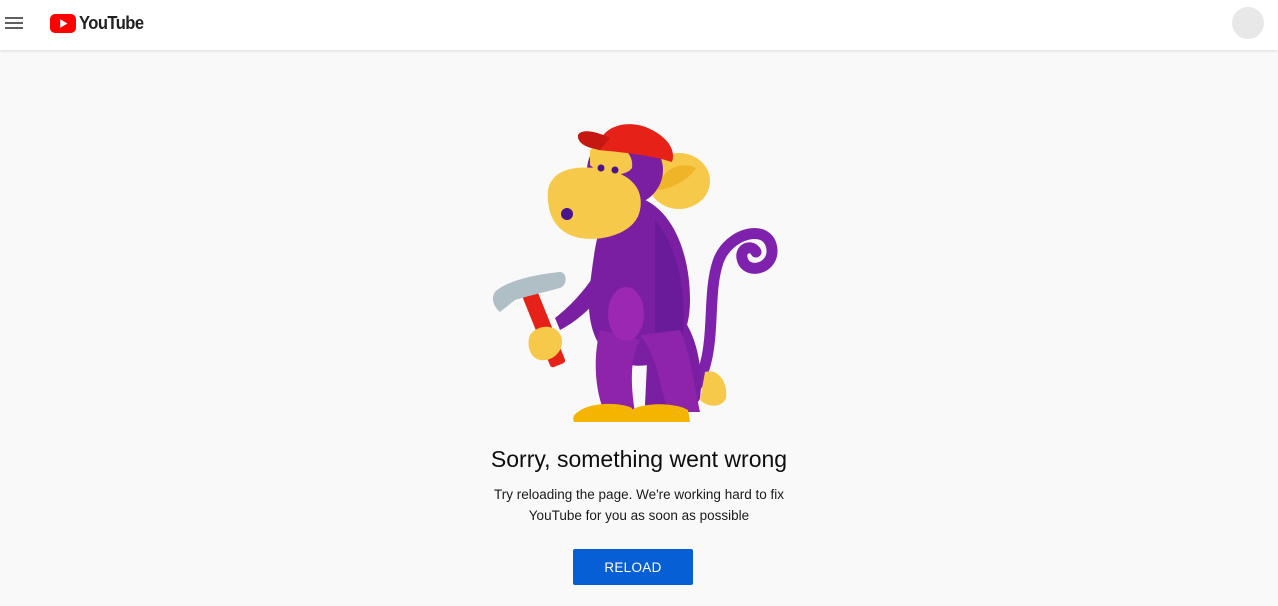  I want to click on youtube-logo: YouTube, so click(99, 23).